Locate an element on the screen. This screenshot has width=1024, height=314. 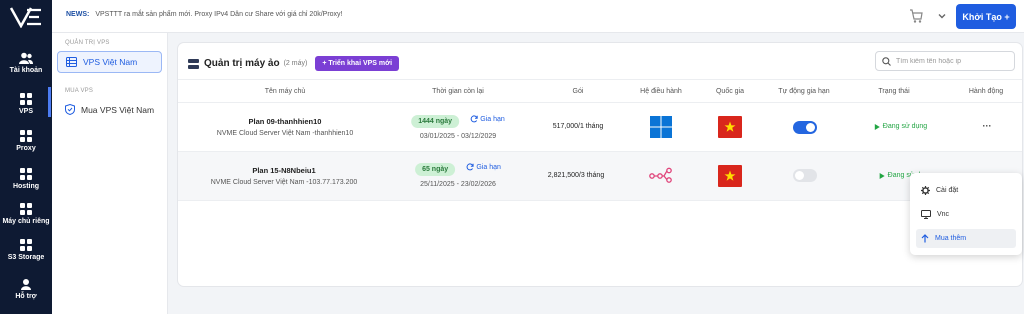
rail-label: VPS is located at coordinates (25, 111).